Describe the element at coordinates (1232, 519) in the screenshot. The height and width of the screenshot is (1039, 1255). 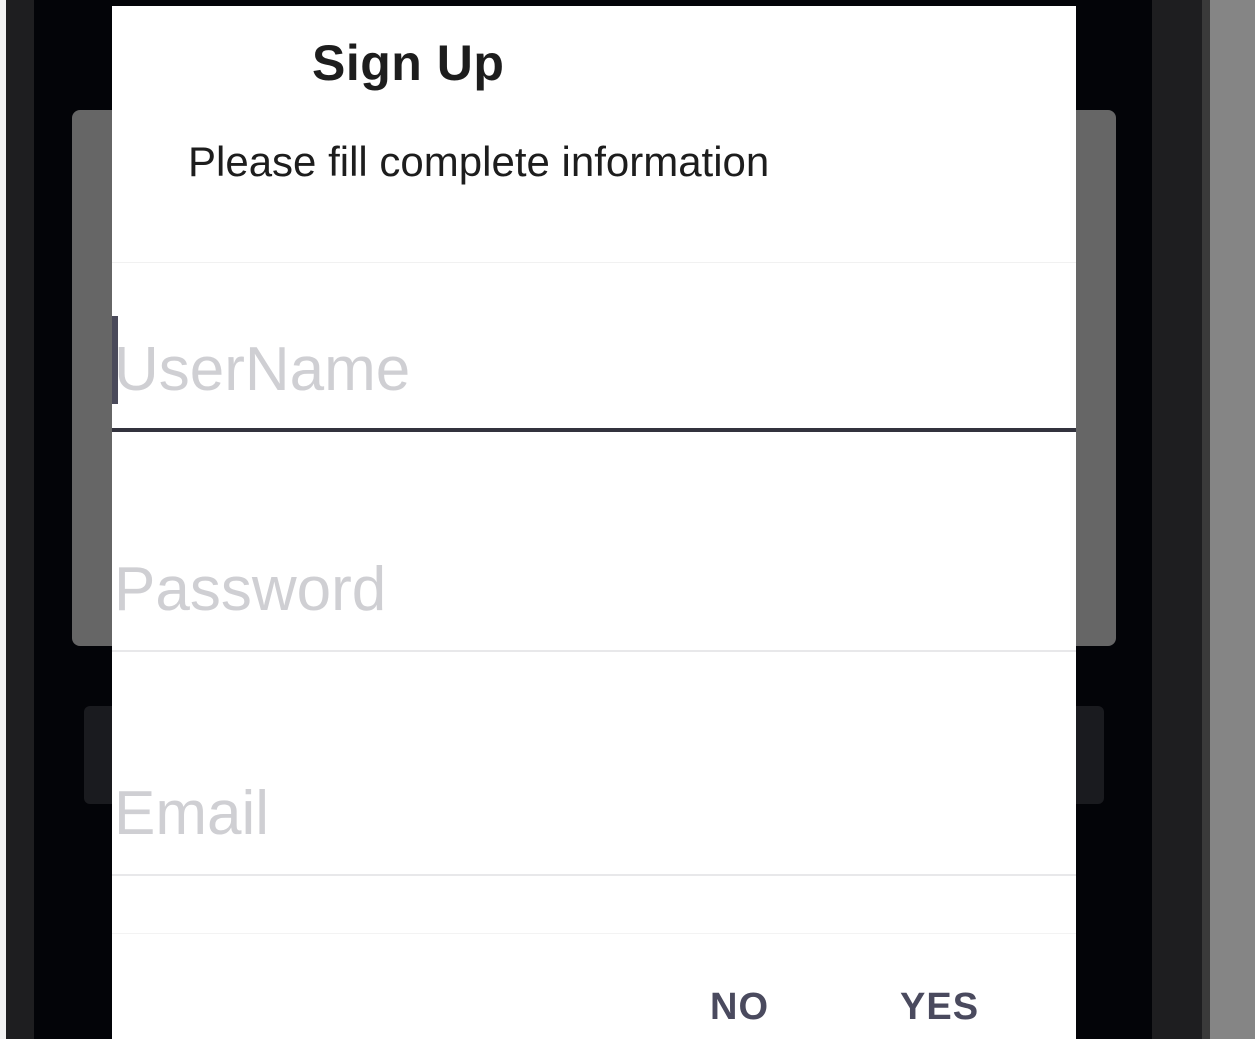
I see `background-sidebar` at that location.